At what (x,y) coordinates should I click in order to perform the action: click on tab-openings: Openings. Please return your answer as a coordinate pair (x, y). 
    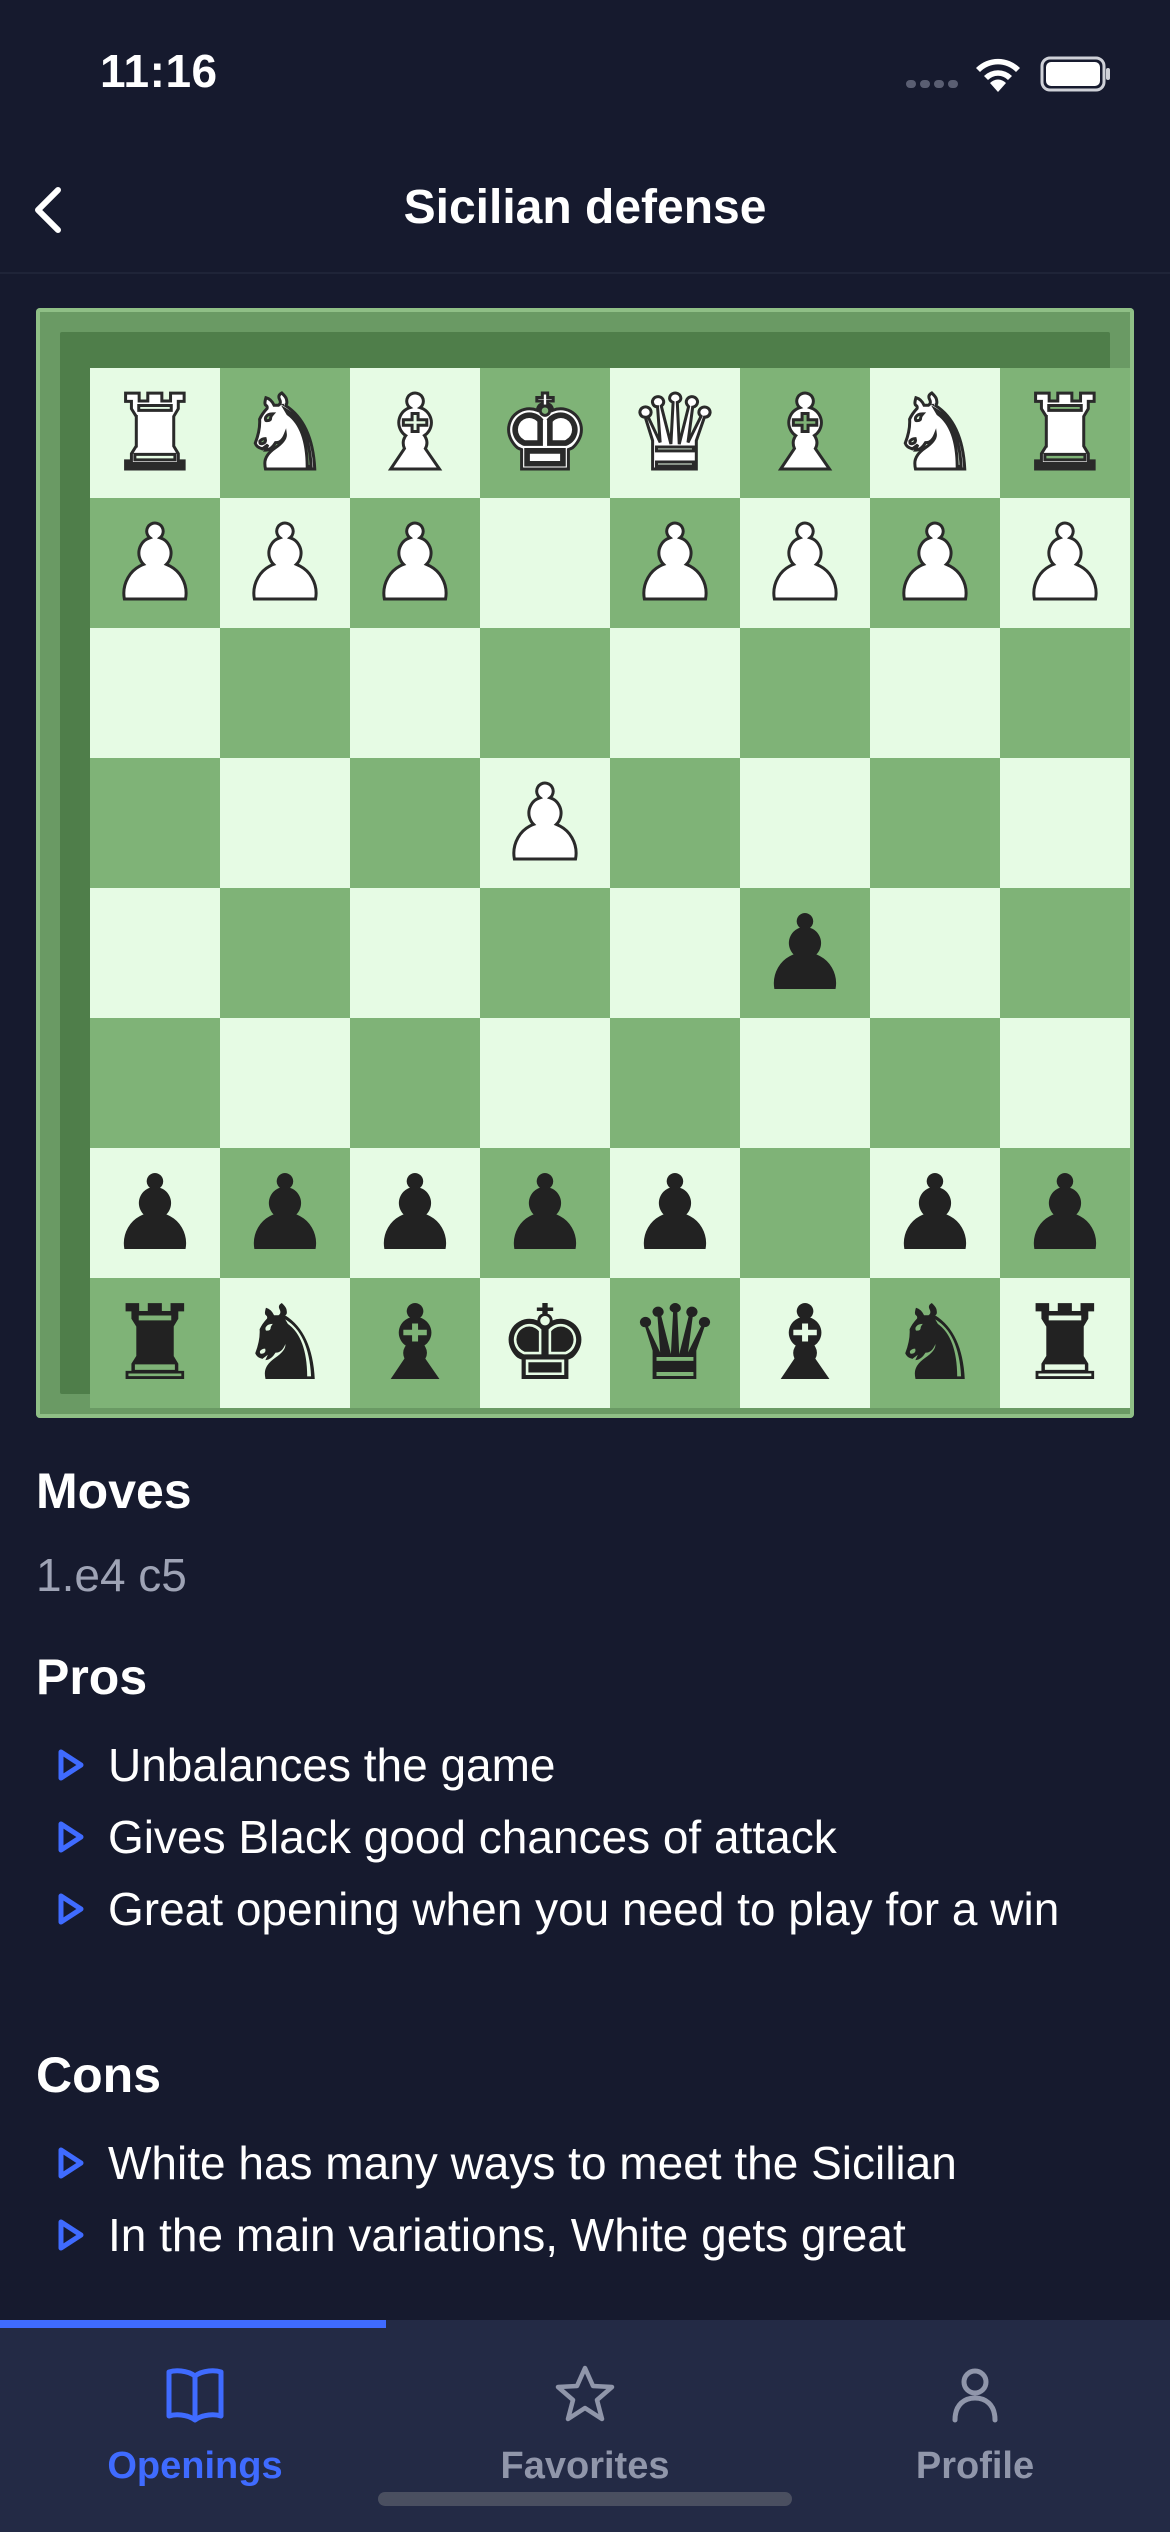
    Looking at the image, I should click on (195, 2426).